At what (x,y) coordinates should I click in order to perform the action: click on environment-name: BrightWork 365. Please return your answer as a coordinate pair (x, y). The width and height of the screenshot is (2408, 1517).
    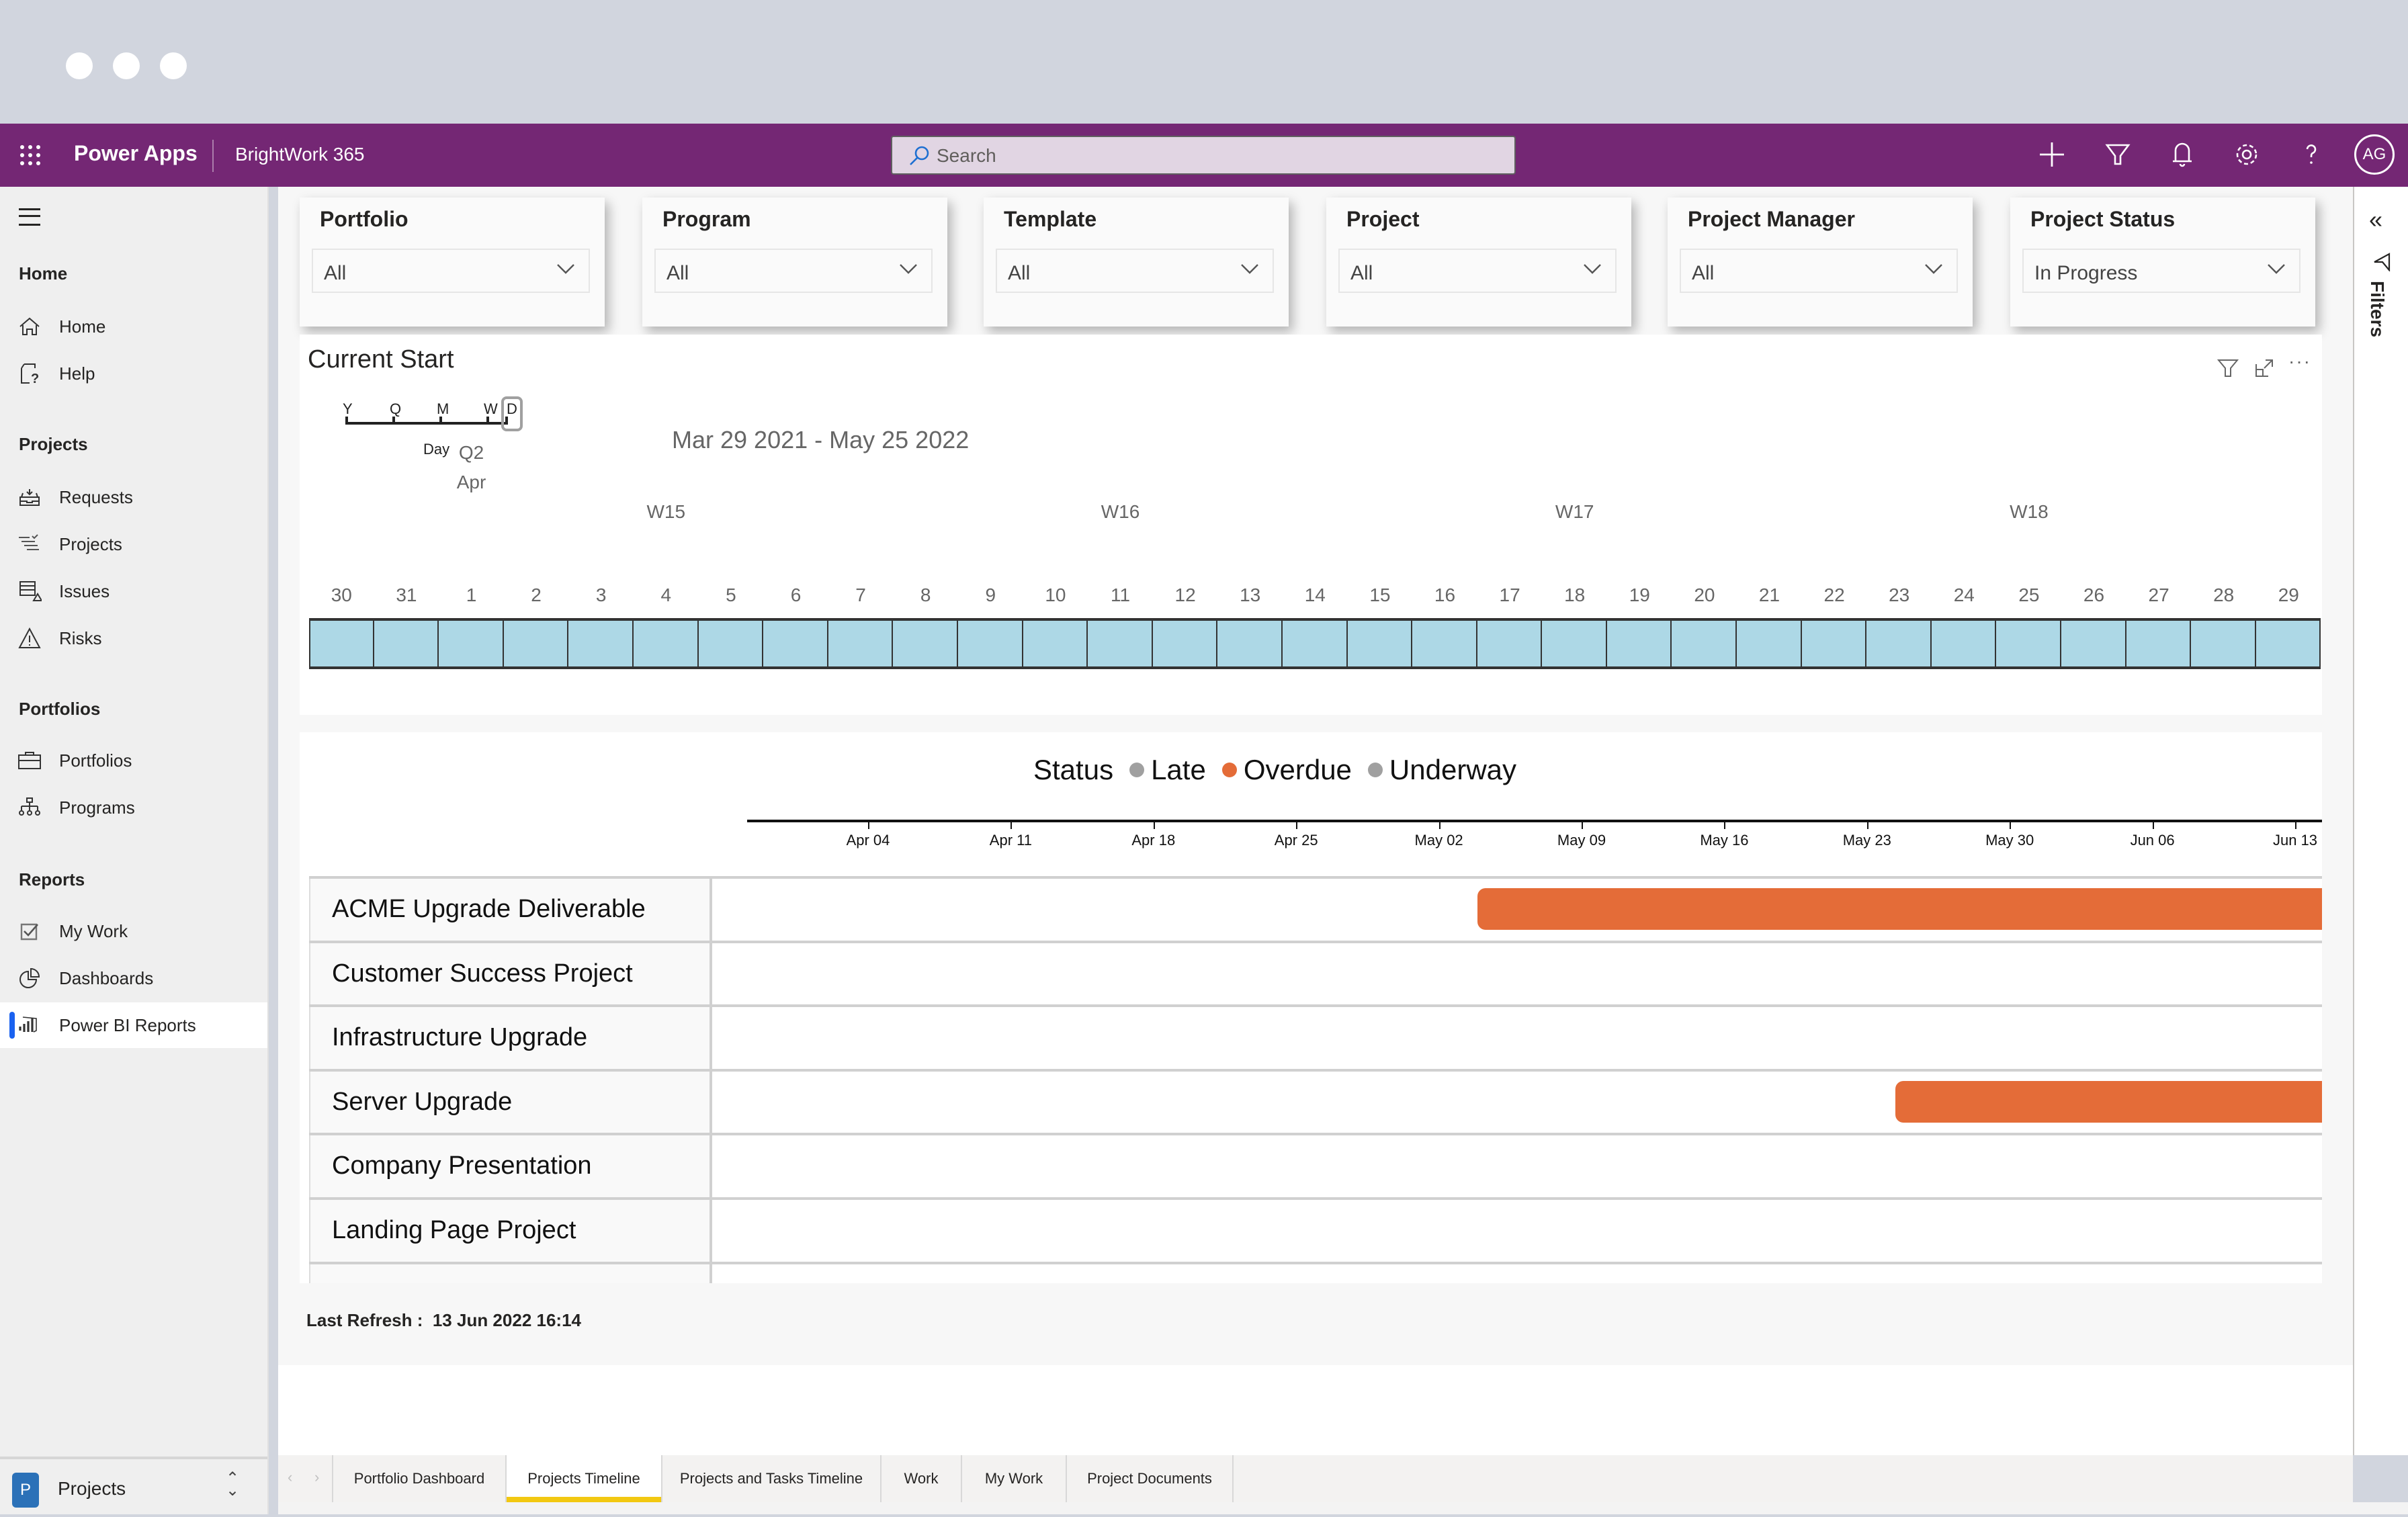
    Looking at the image, I should click on (299, 154).